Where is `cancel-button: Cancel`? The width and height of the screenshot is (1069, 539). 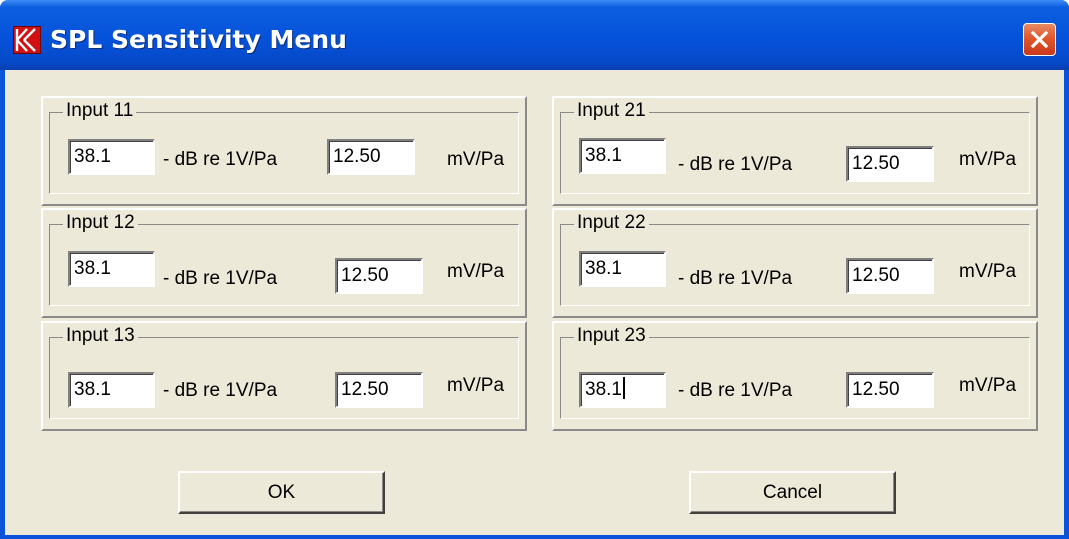 cancel-button: Cancel is located at coordinates (792, 492).